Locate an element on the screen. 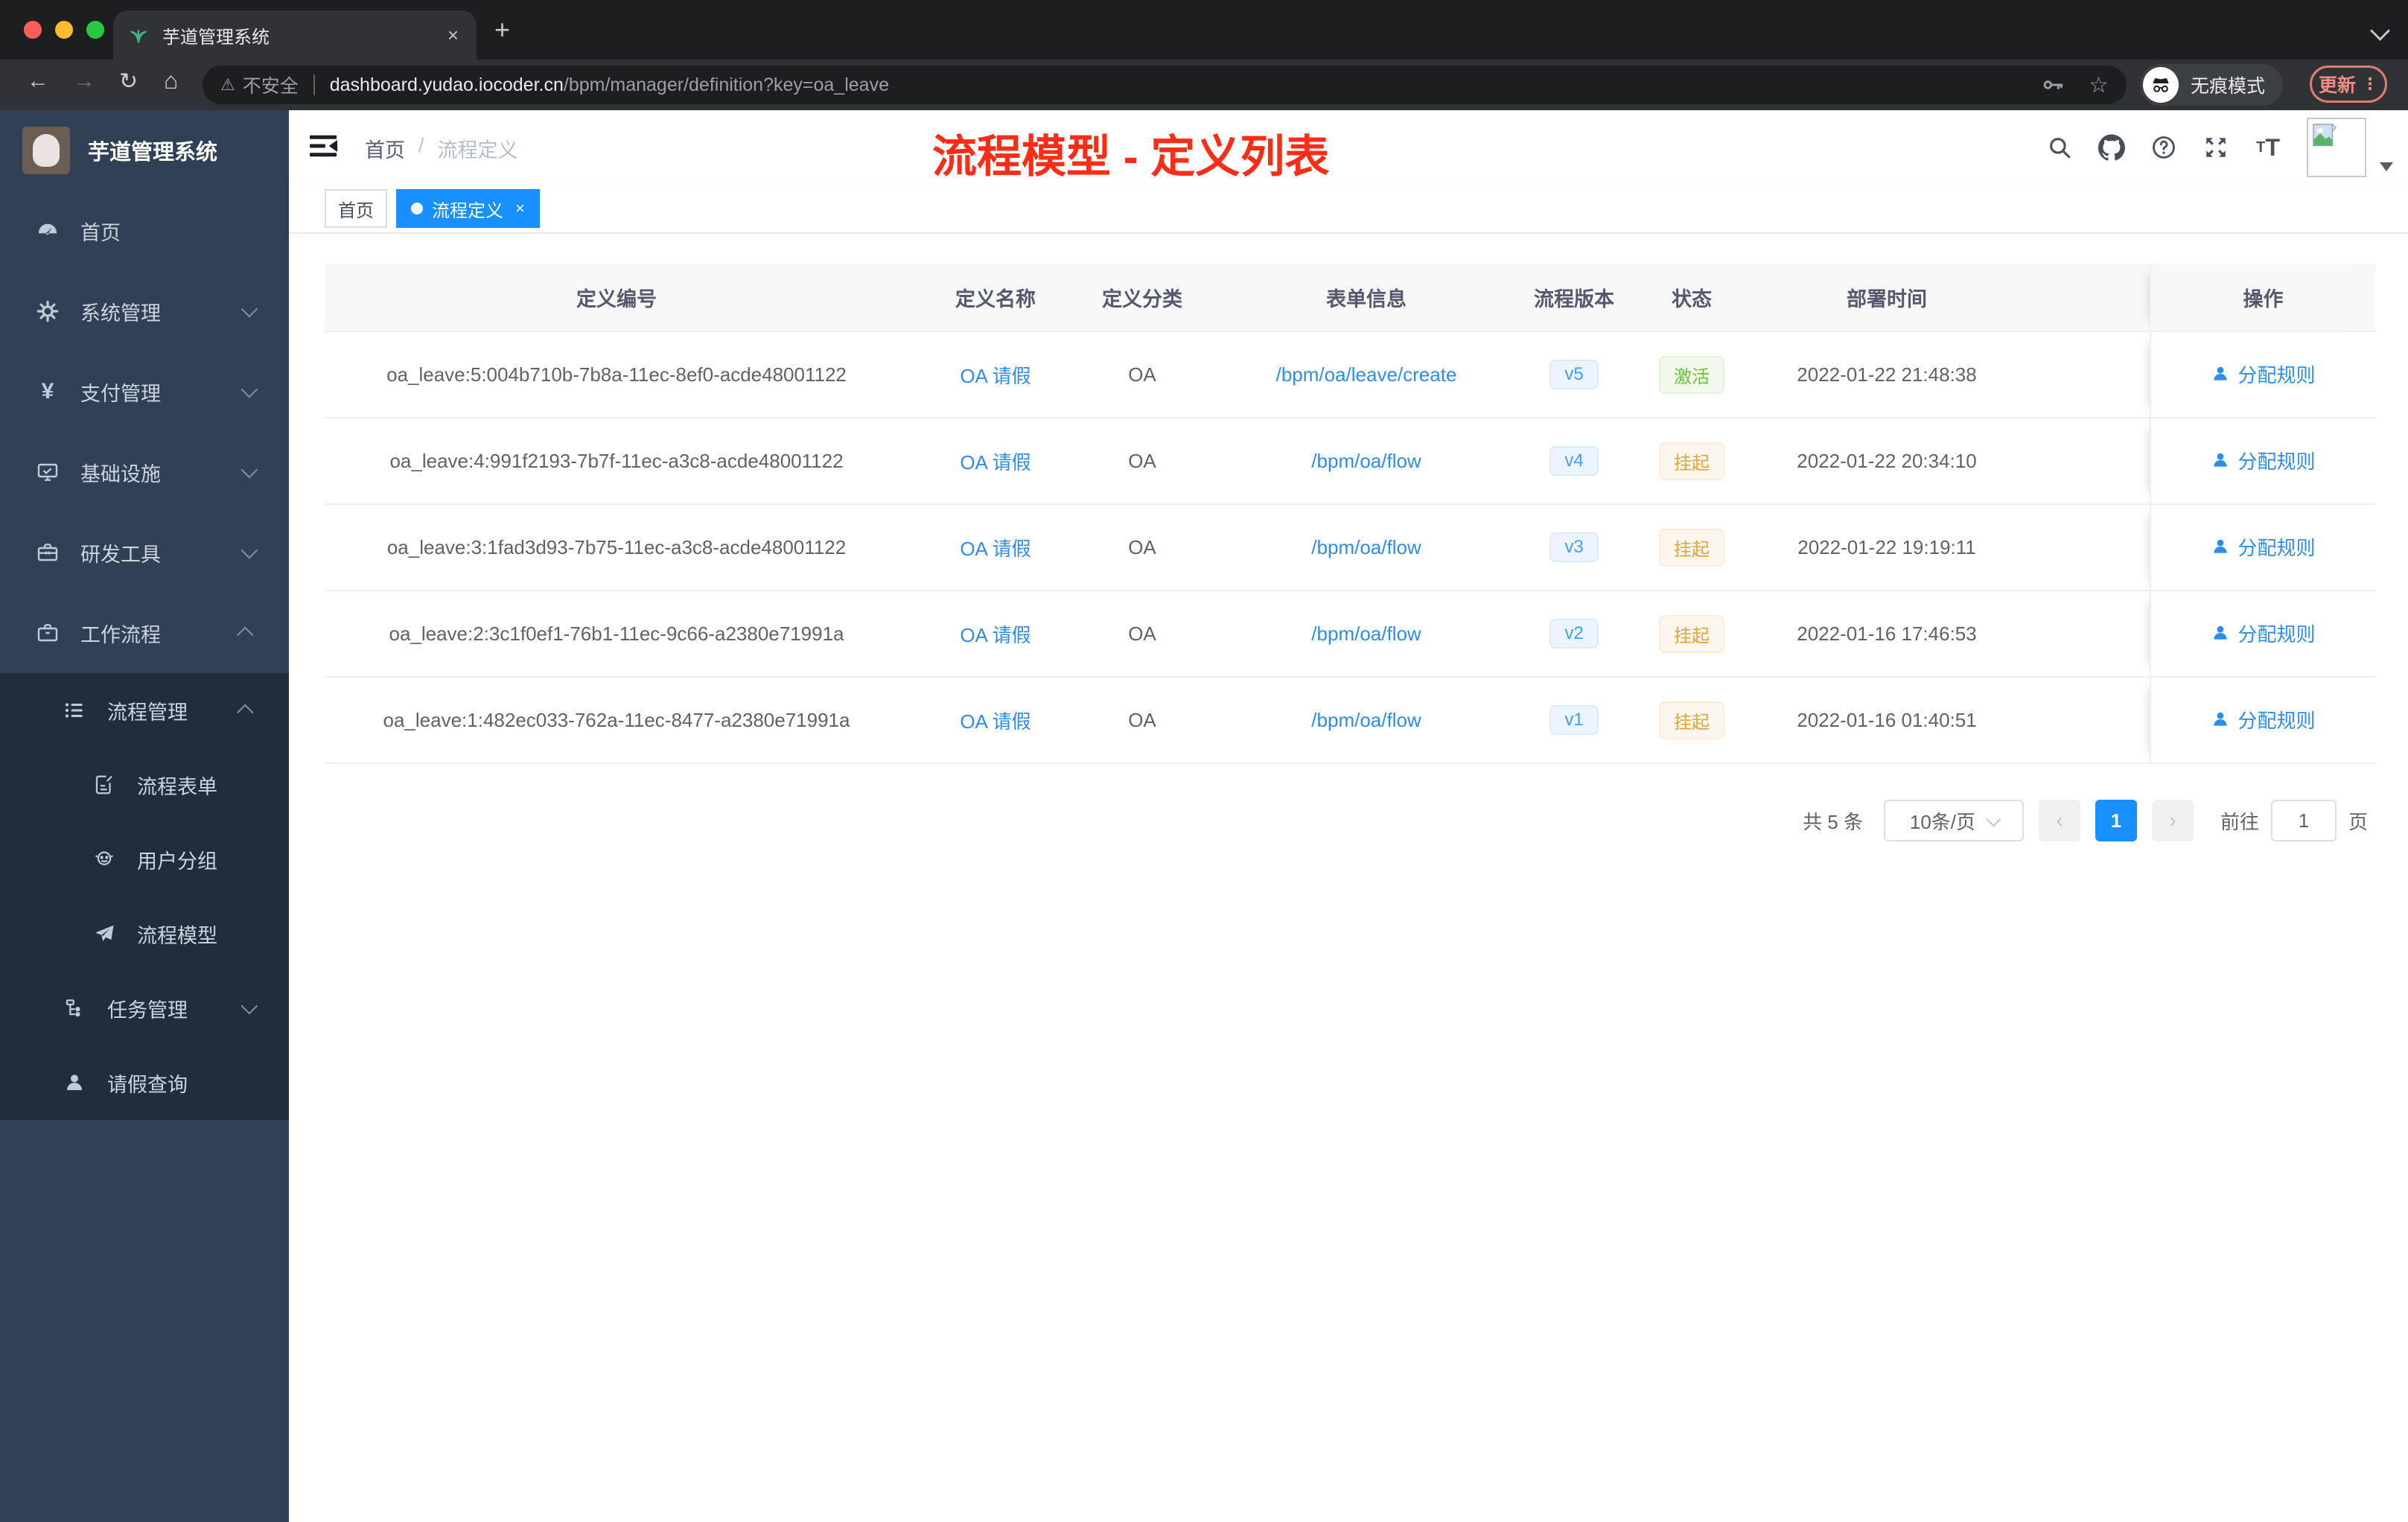 The width and height of the screenshot is (2408, 1522). key-icon is located at coordinates (2053, 85).